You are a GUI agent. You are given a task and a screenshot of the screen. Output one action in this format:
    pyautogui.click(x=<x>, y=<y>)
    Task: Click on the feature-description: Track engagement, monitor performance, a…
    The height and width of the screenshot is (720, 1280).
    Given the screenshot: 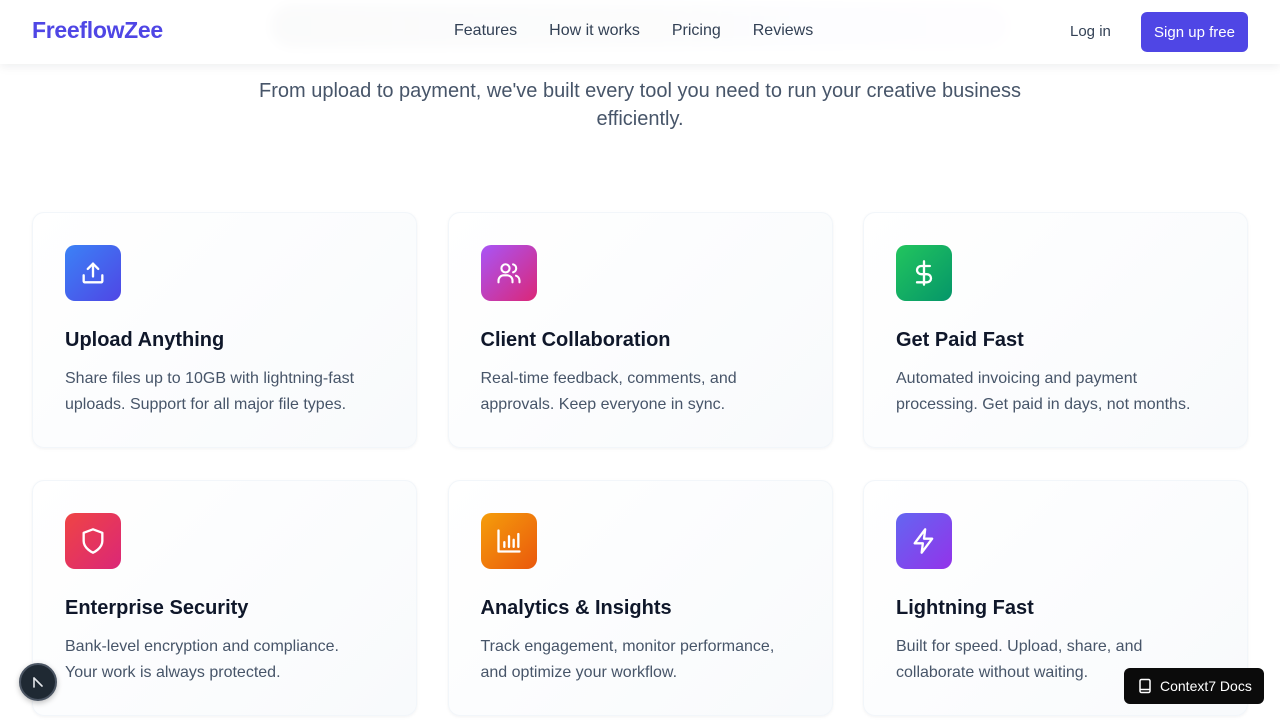 What is the action you would take?
    pyautogui.click(x=627, y=659)
    